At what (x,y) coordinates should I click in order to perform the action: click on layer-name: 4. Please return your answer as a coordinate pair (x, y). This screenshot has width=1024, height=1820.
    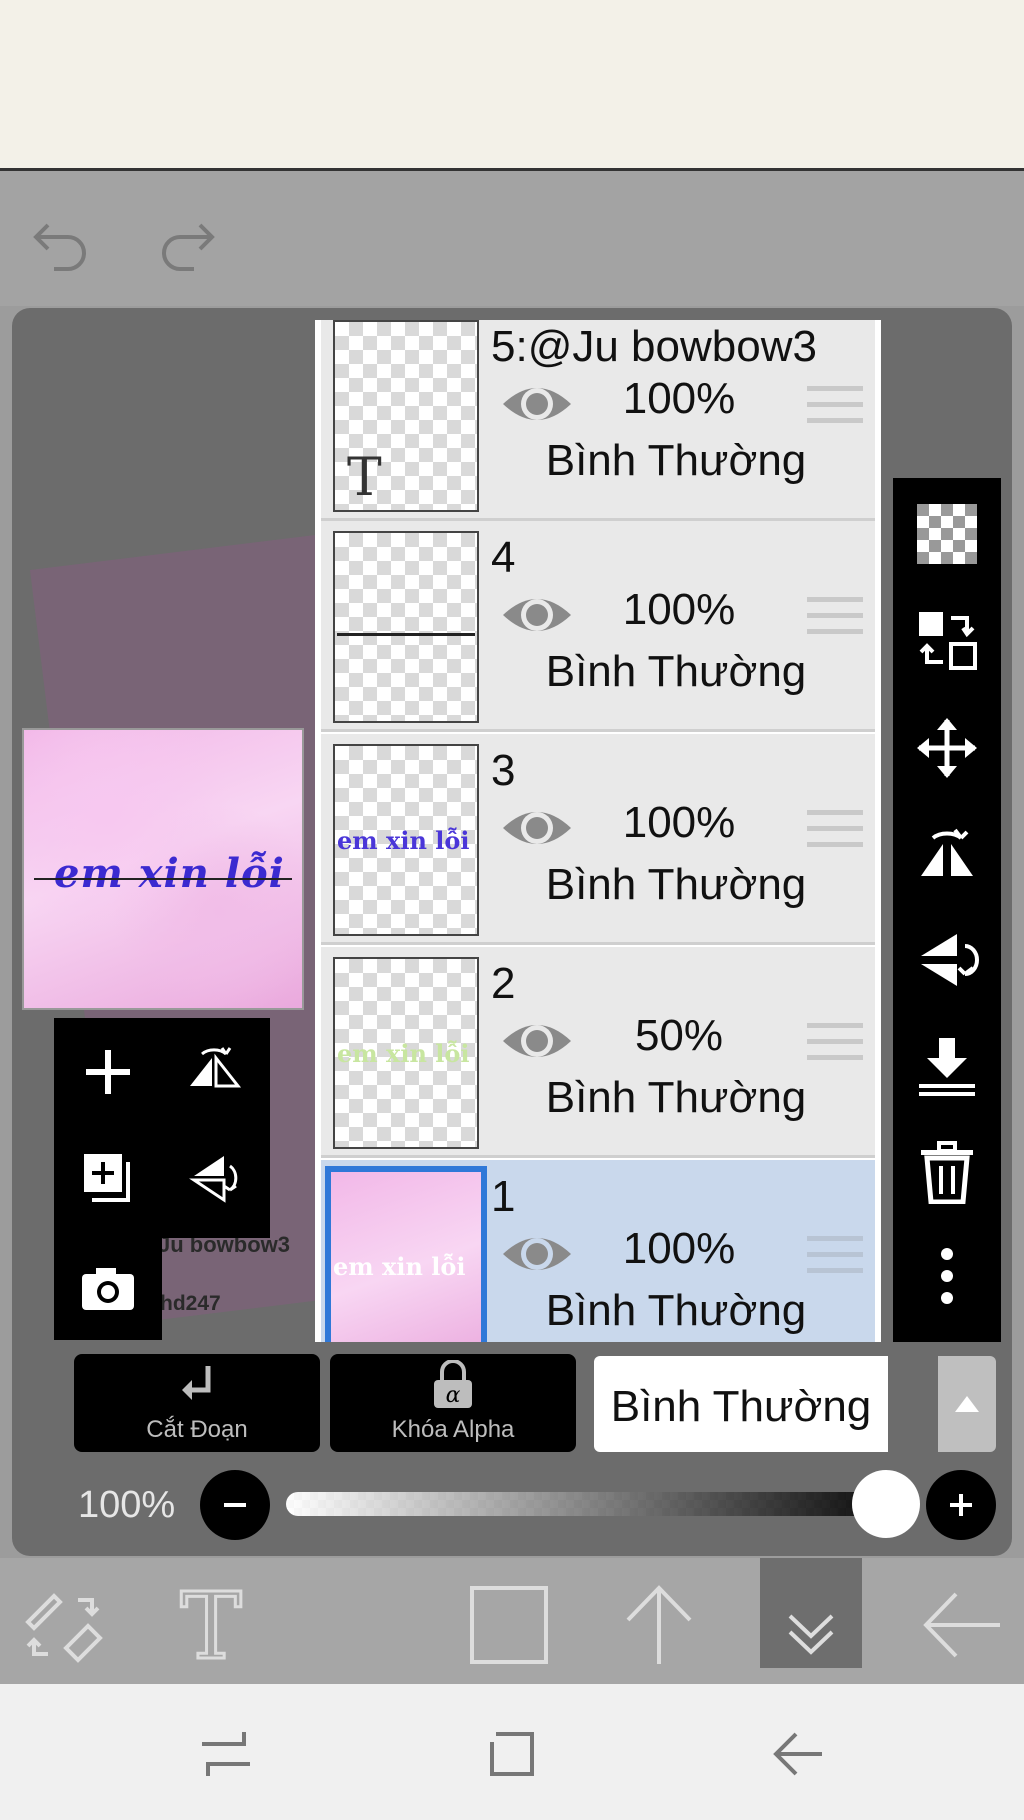
    Looking at the image, I should click on (503, 557).